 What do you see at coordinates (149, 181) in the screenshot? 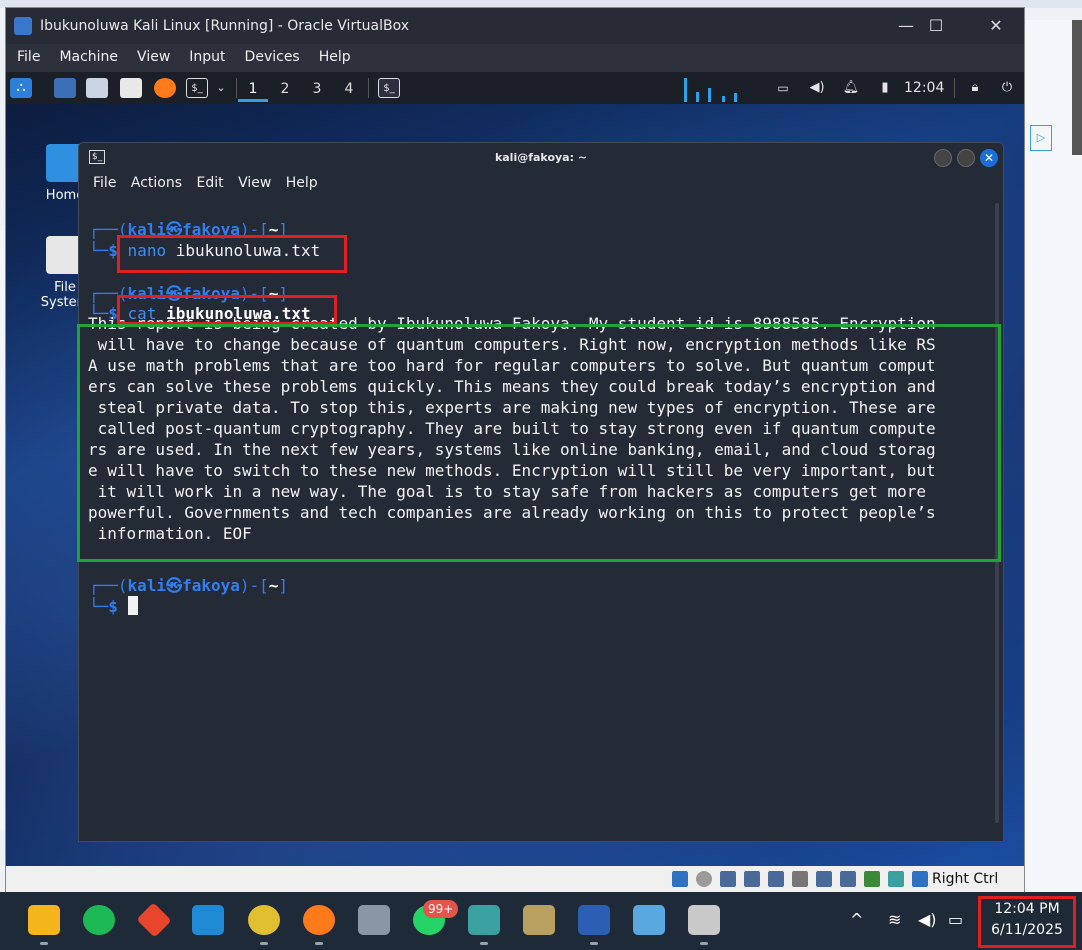
I see `terminal-menu-actions: Actions` at bounding box center [149, 181].